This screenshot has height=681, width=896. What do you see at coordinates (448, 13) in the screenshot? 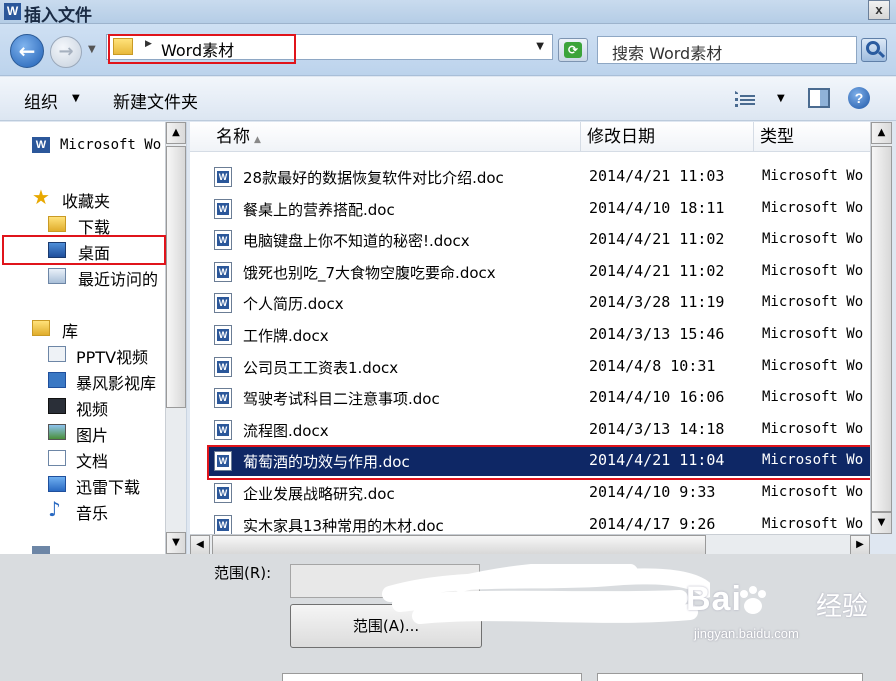
I see `title-bar: W 插入文件 x` at bounding box center [448, 13].